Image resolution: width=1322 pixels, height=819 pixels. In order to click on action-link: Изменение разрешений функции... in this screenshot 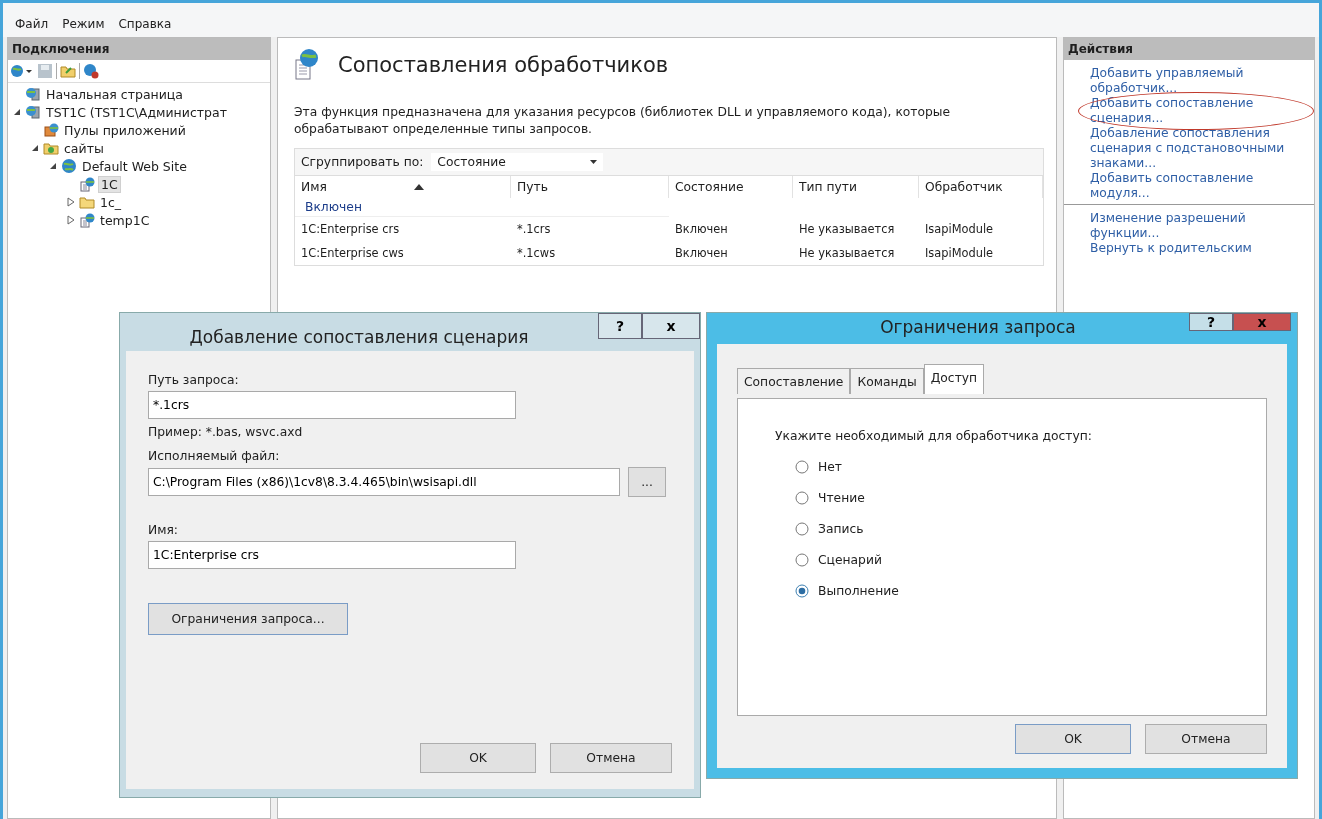, I will do `click(1198, 226)`.